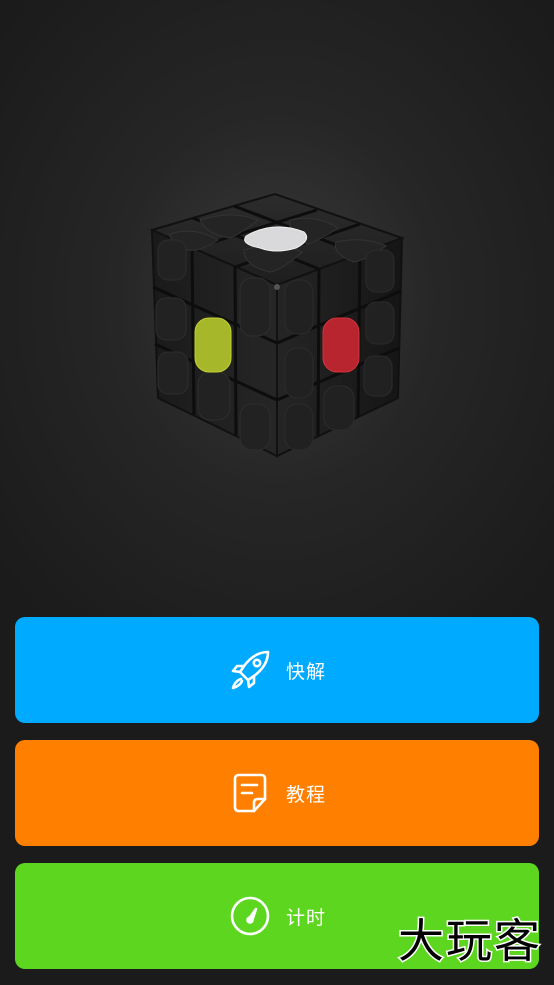 Image resolution: width=554 pixels, height=985 pixels. What do you see at coordinates (277, 793) in the screenshot?
I see `tutorial-button: 教程` at bounding box center [277, 793].